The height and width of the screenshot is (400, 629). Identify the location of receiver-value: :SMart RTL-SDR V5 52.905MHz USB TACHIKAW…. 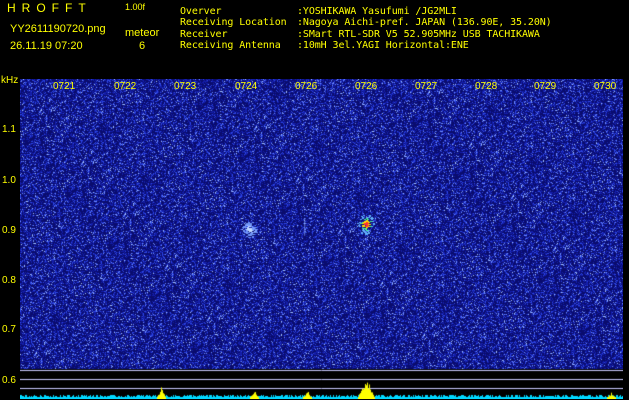
(418, 34).